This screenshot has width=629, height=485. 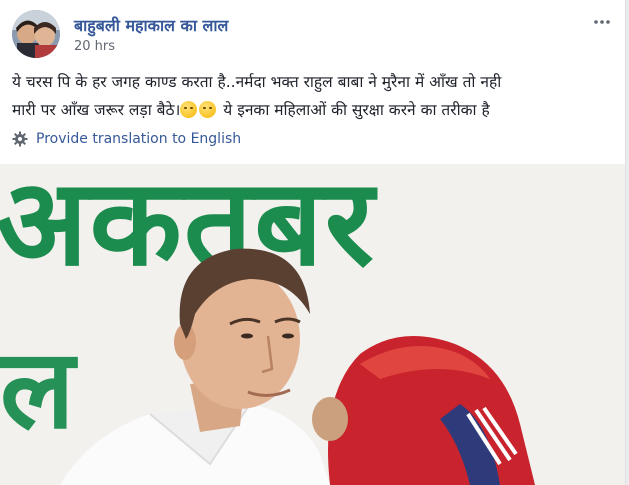 I want to click on translate-link-label: Provide translation to English, so click(x=139, y=139).